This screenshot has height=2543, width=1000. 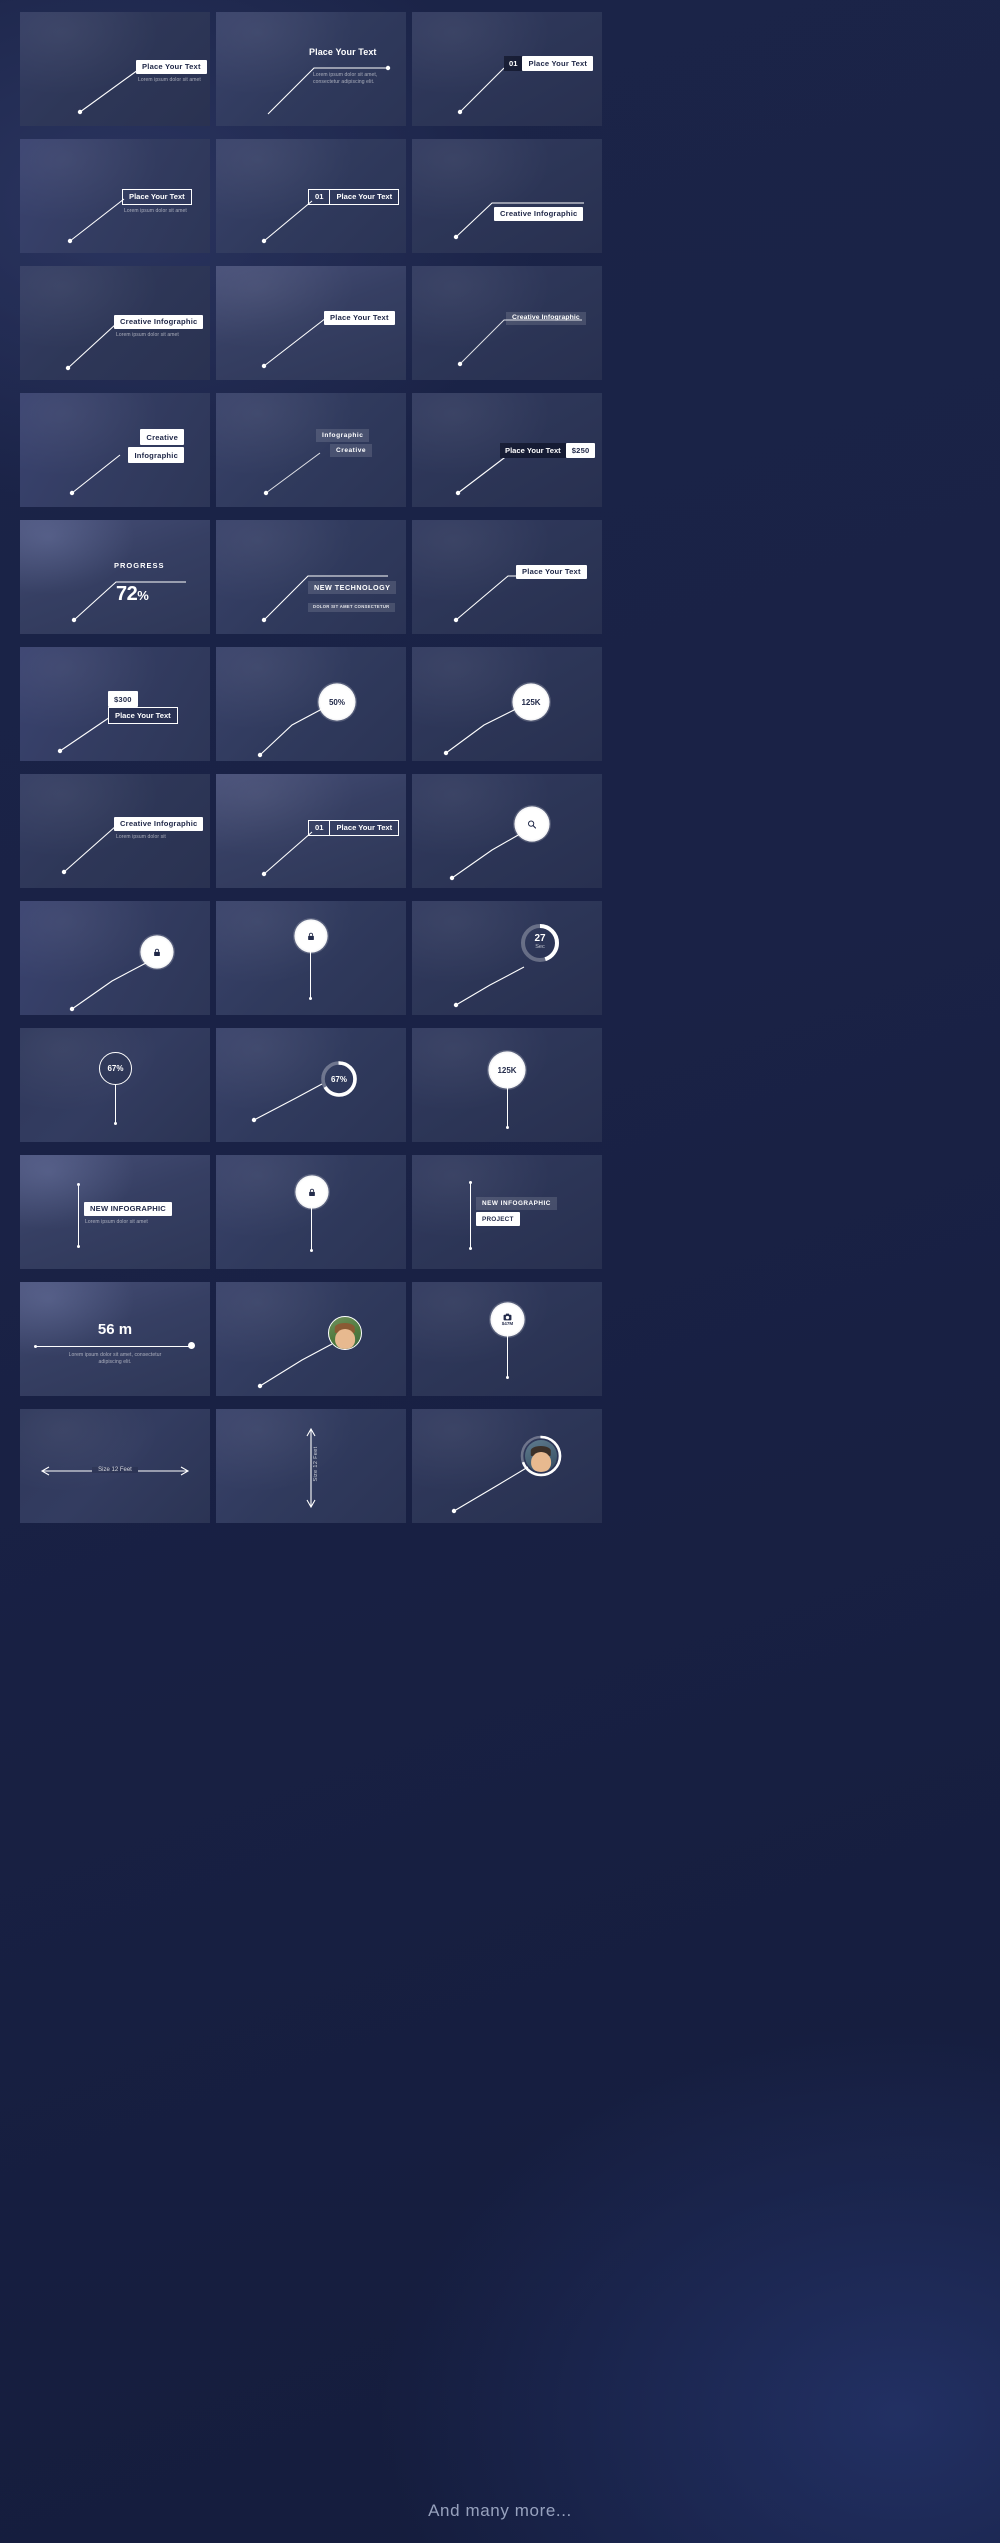 What do you see at coordinates (162, 437) in the screenshot?
I see `card-line1: Creative` at bounding box center [162, 437].